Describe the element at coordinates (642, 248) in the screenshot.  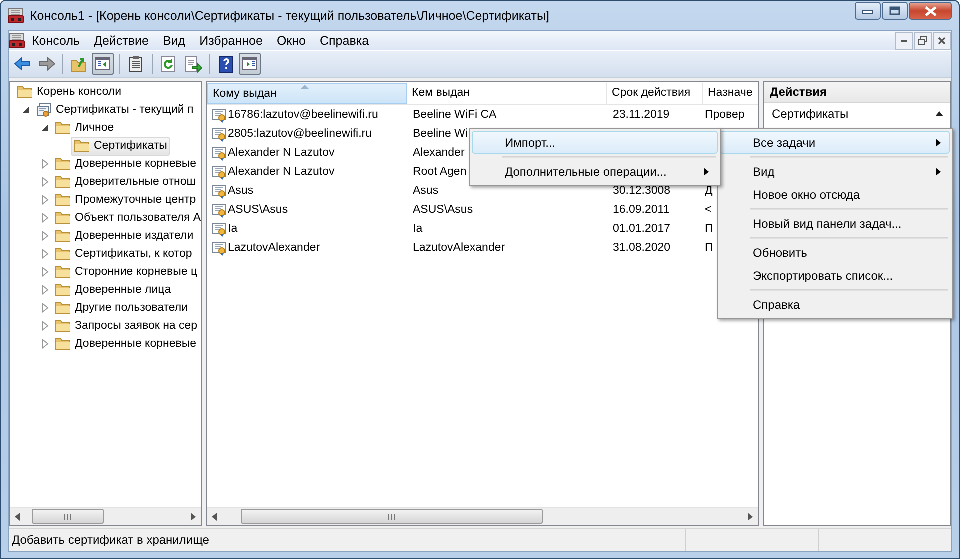
I see `table-cell: 31.08.2020` at that location.